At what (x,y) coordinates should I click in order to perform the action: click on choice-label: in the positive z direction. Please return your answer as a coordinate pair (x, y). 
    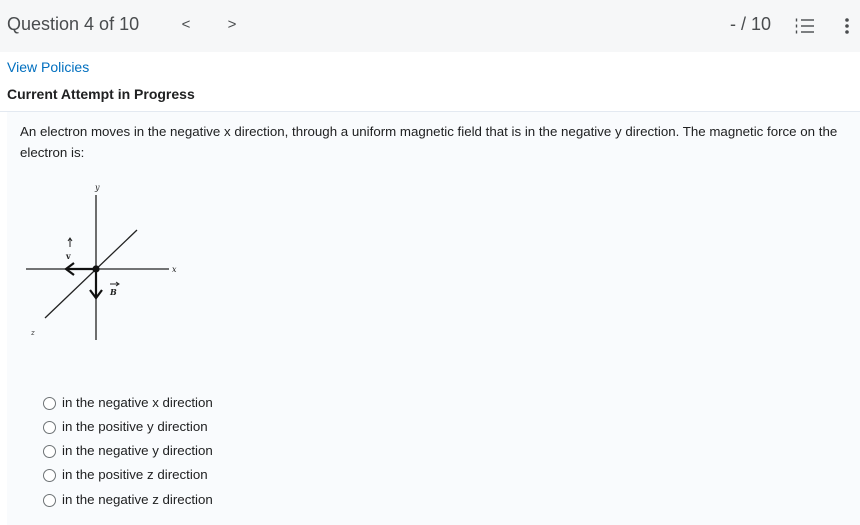
    Looking at the image, I should click on (135, 474).